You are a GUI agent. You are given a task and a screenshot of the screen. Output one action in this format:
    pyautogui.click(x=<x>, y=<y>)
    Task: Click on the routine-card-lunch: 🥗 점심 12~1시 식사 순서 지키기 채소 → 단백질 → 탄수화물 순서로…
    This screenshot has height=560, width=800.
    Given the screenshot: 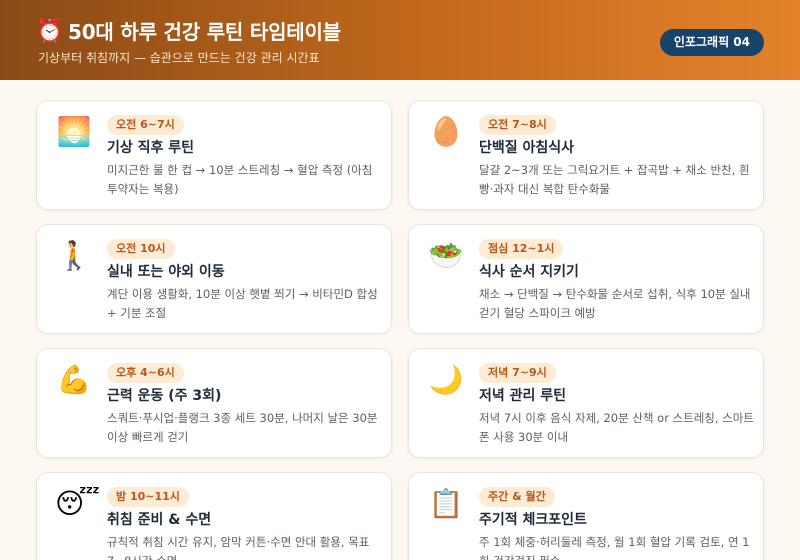 What is the action you would take?
    pyautogui.click(x=586, y=279)
    